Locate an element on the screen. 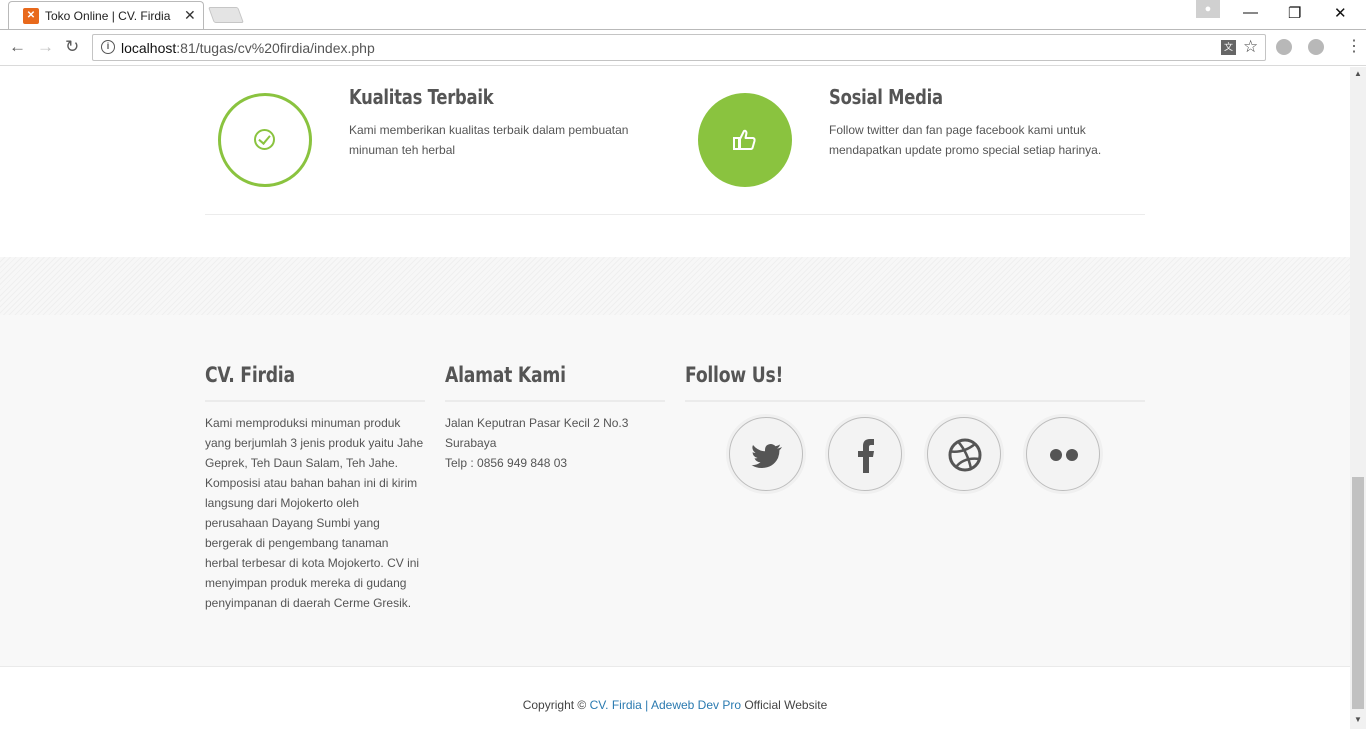  url-text: localhost:81/tugas/cv%20firdia/index.php is located at coordinates (248, 48).